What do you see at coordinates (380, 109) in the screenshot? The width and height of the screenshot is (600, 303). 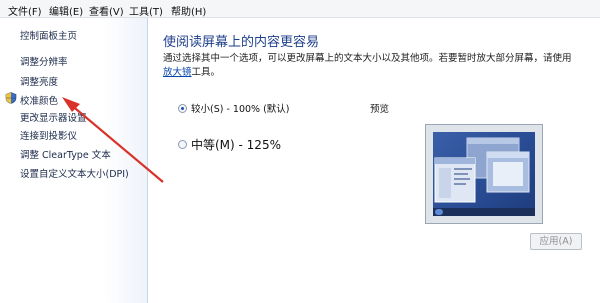 I see `preview-label: 预览` at bounding box center [380, 109].